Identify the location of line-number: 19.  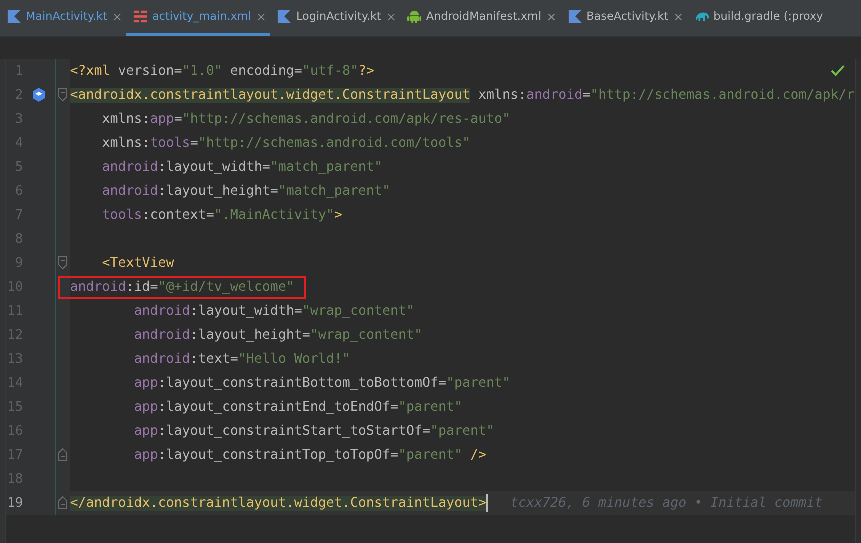
(15, 503).